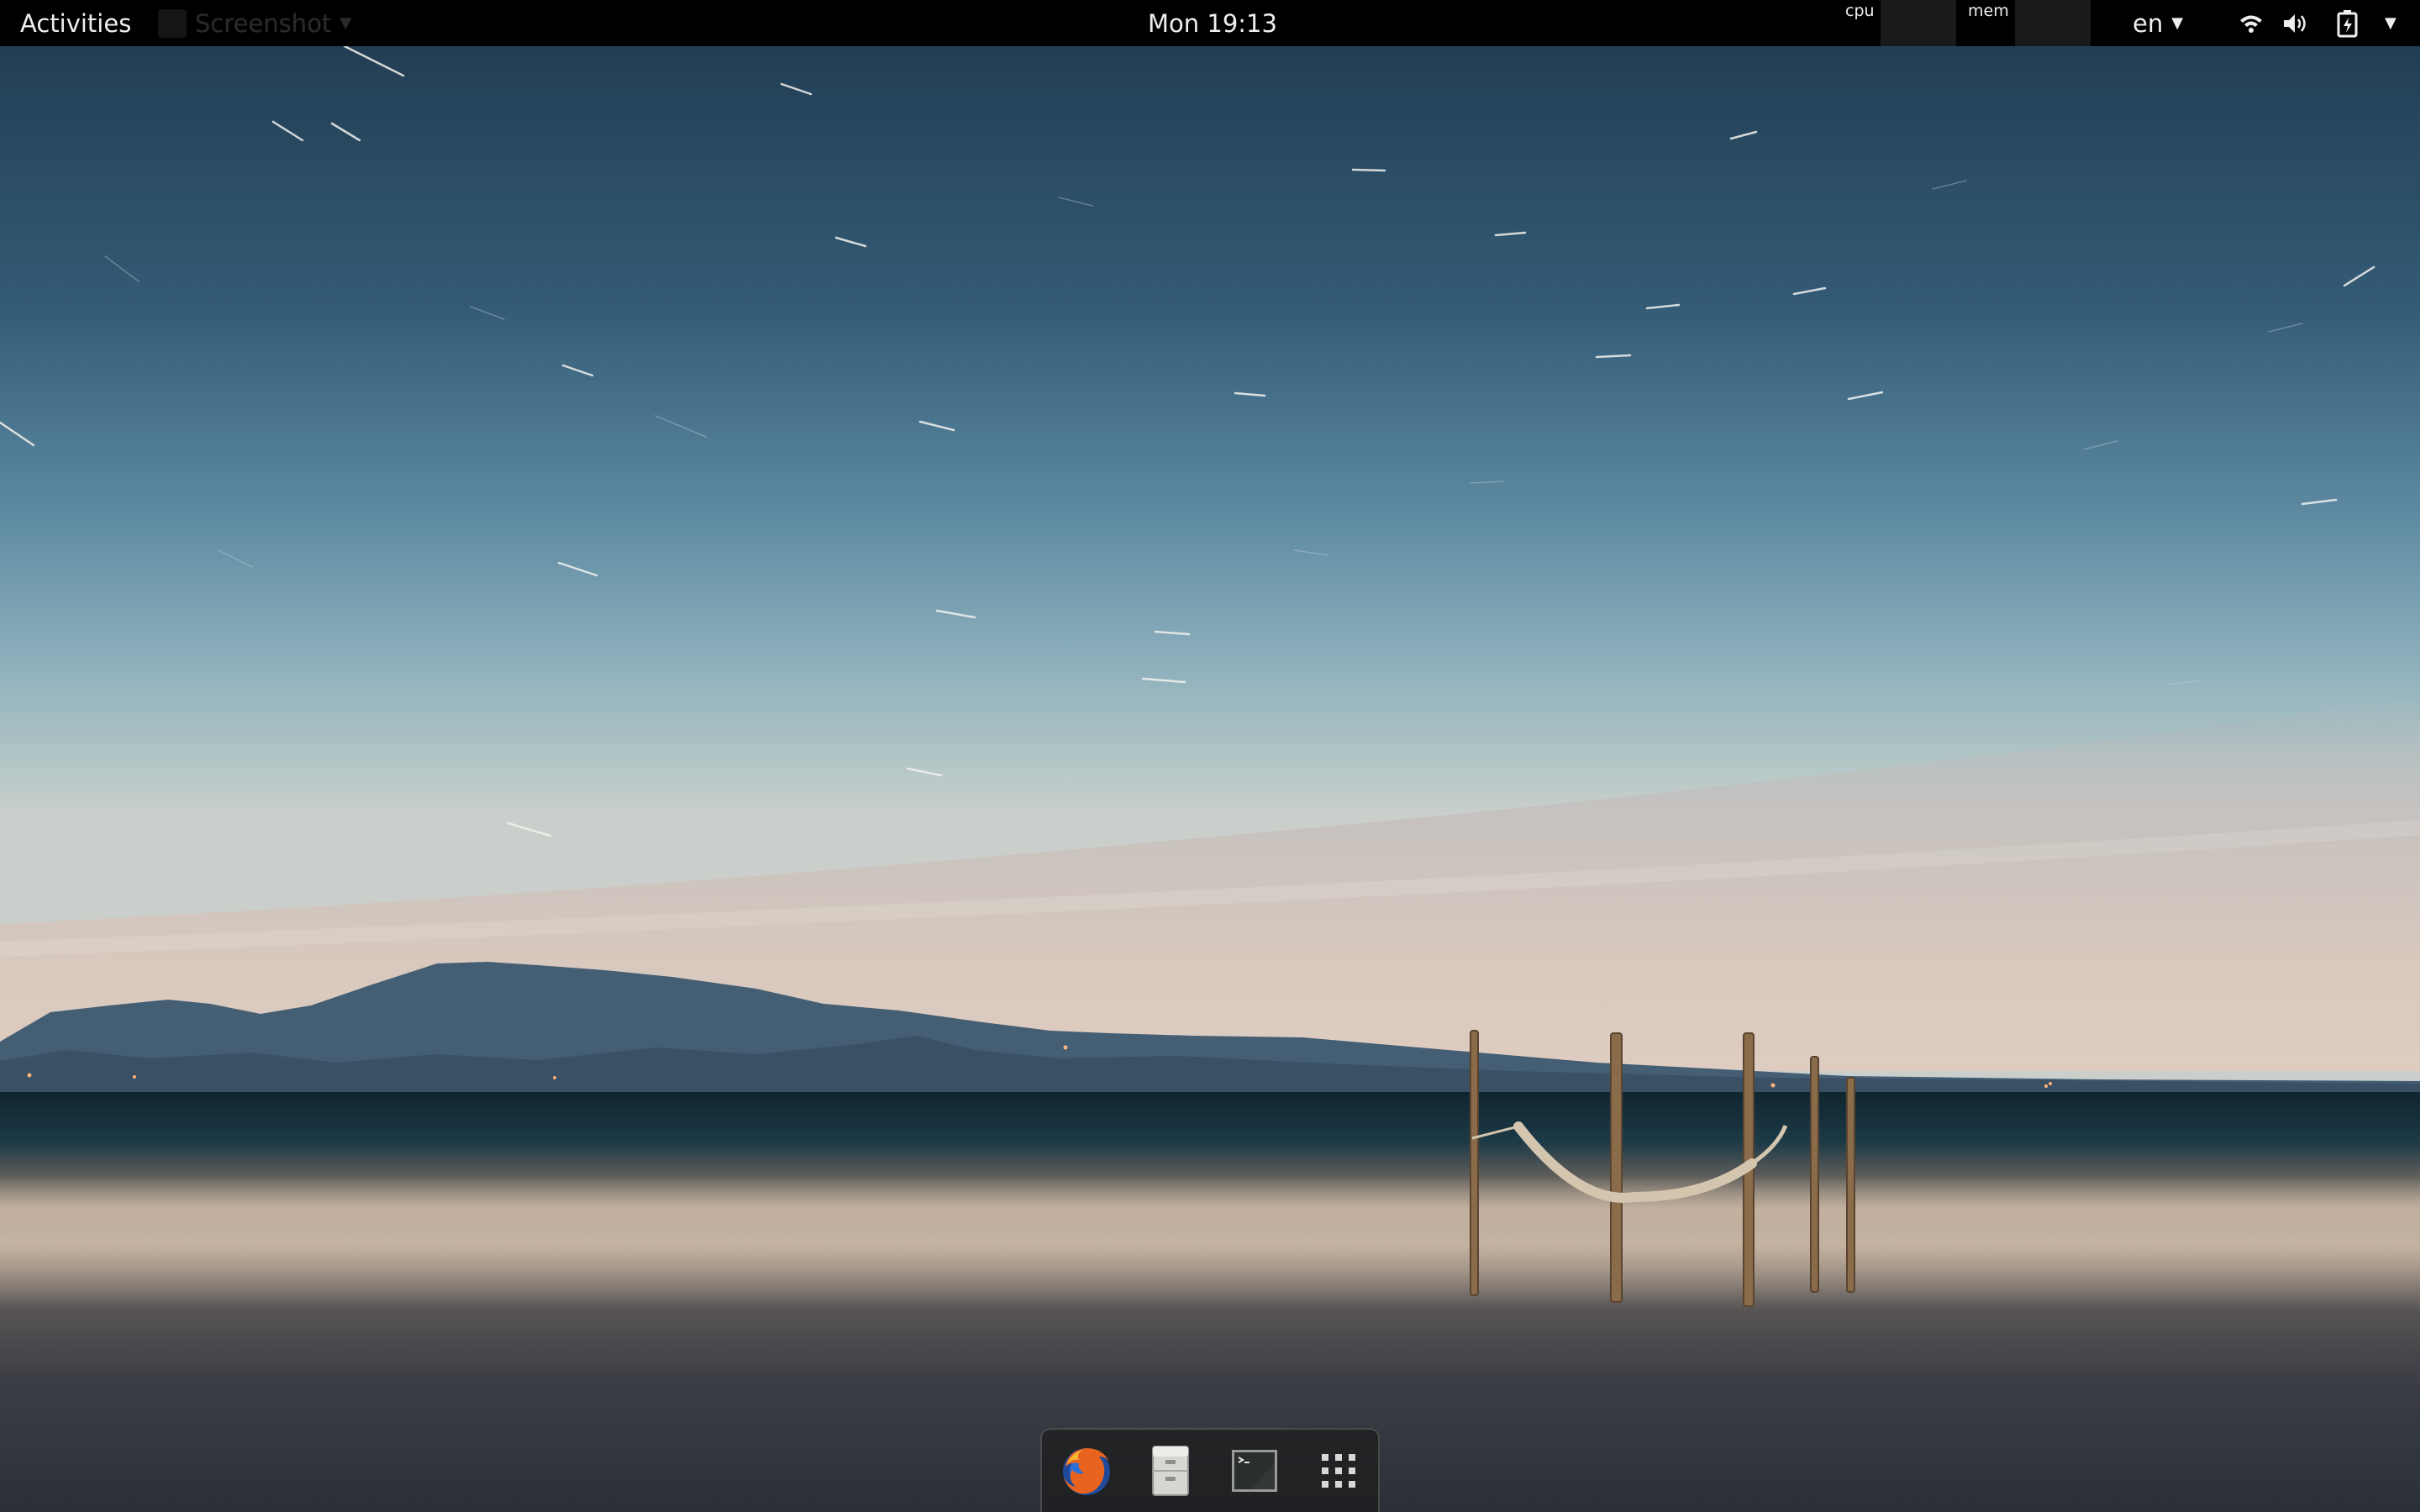 The image size is (2420, 1512). What do you see at coordinates (2348, 23) in the screenshot?
I see `battery-icon` at bounding box center [2348, 23].